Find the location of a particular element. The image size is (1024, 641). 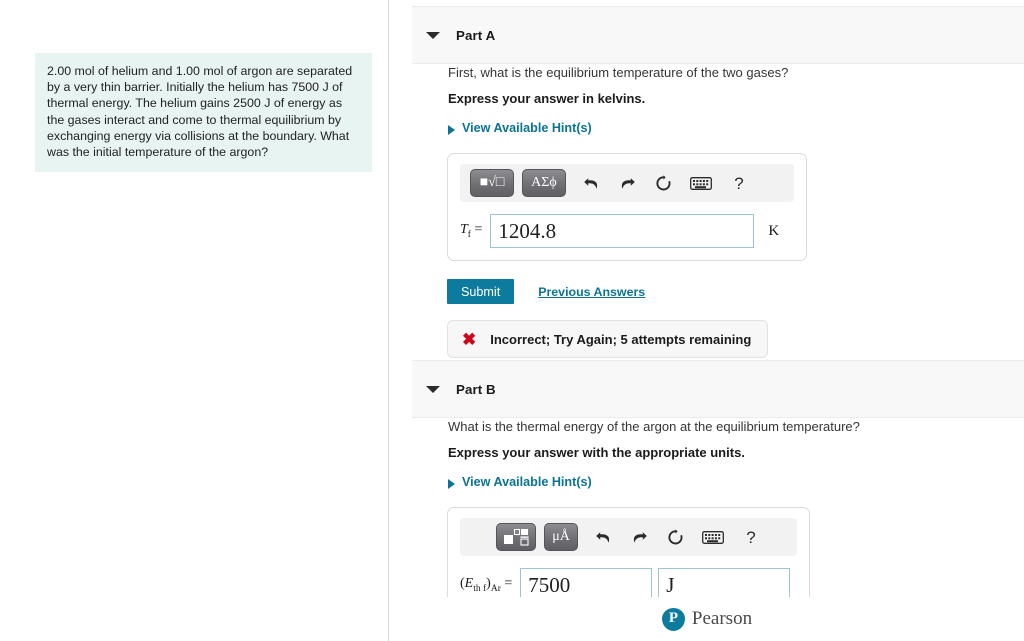

part-b-help-label: ? is located at coordinates (751, 537).